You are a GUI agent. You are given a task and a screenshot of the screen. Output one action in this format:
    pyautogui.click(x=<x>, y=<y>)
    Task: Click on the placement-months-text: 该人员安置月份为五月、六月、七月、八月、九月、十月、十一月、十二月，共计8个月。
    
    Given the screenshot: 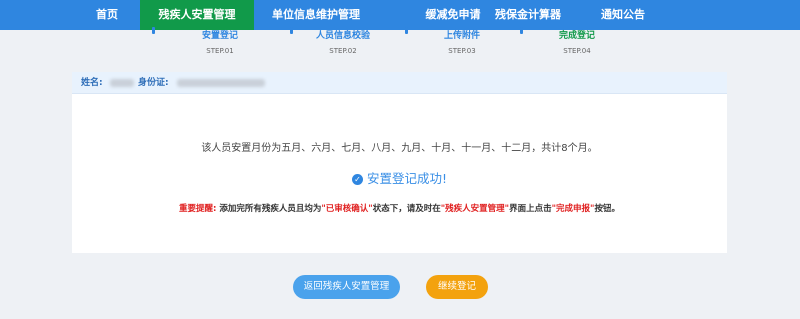 What is the action you would take?
    pyautogui.click(x=399, y=148)
    